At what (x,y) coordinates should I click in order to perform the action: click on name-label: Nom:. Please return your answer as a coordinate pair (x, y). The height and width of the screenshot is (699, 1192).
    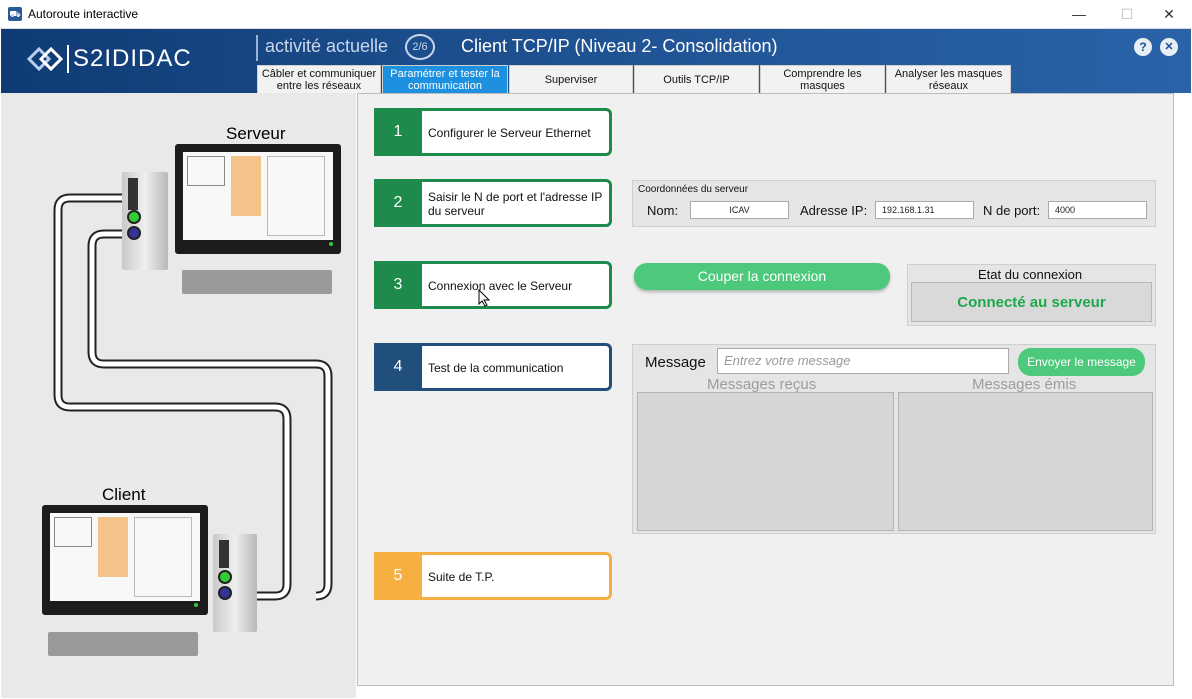
    Looking at the image, I should click on (663, 210).